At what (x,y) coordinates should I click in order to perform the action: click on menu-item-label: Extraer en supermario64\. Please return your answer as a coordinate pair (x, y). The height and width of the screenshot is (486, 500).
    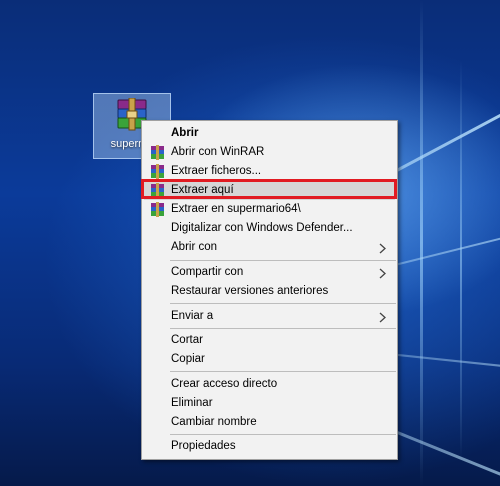
    Looking at the image, I should click on (236, 209).